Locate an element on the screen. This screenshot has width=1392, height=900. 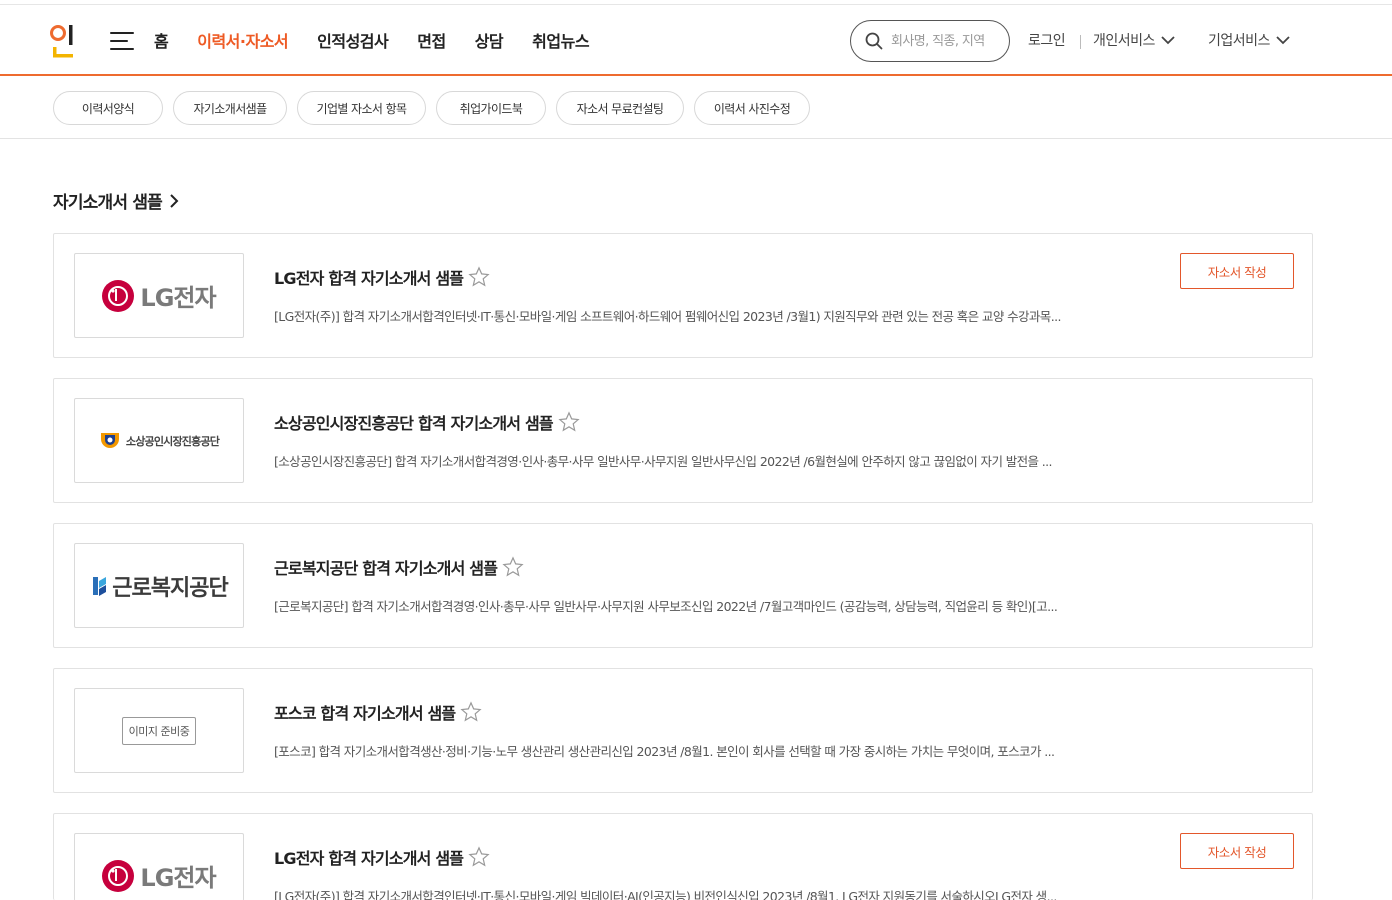
card-title: 소상공인시장진흥공단 합격 자기소개서 샘플 is located at coordinates (427, 422).